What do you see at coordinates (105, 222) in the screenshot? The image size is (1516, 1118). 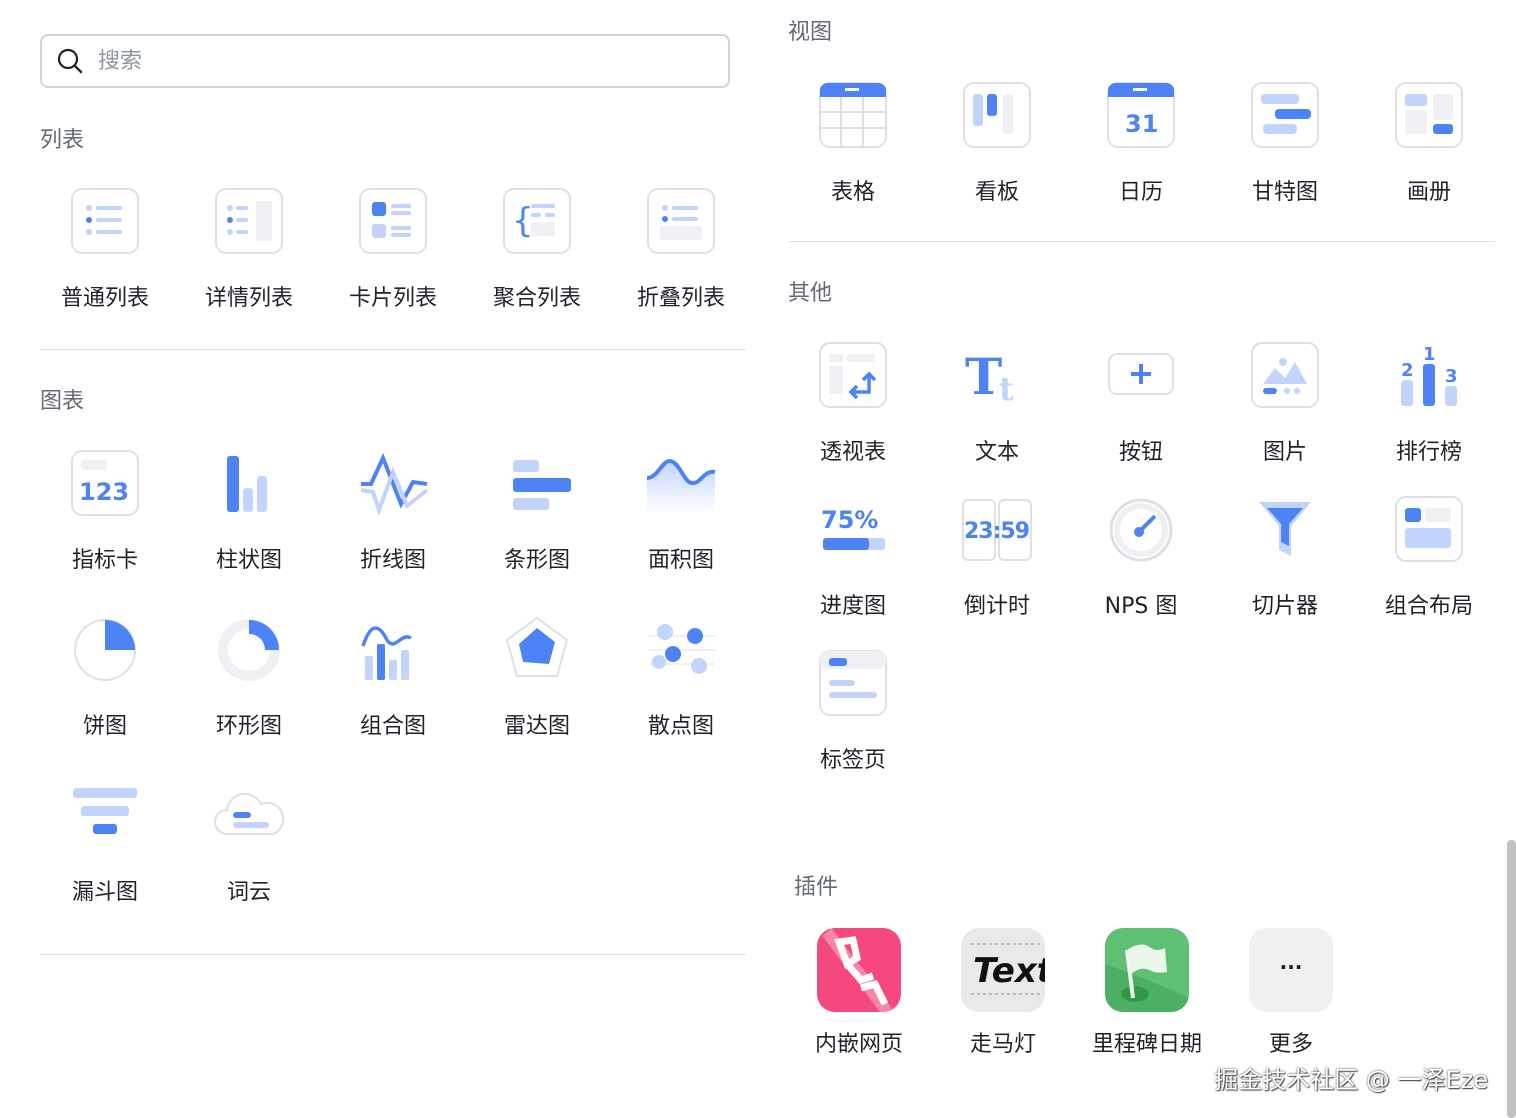 I see `list-icon` at bounding box center [105, 222].